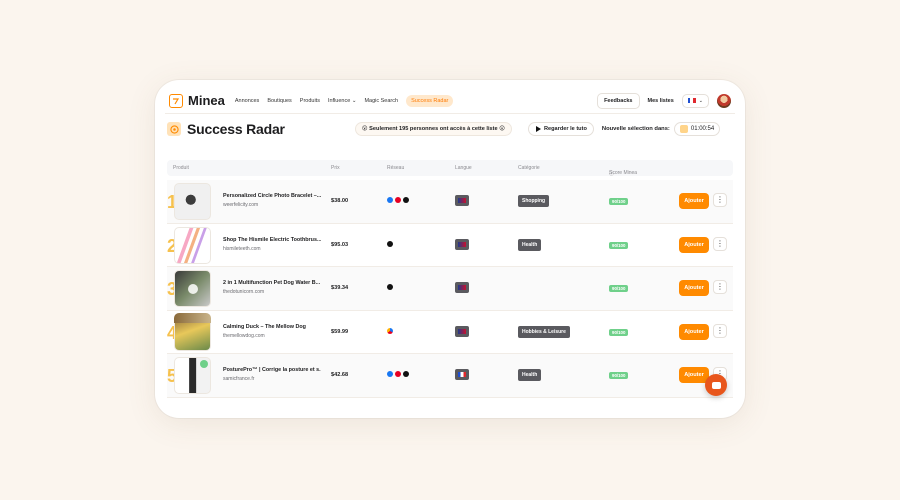 This screenshot has height=500, width=900. Describe the element at coordinates (529, 168) in the screenshot. I see `col-category: Catégorie` at that location.